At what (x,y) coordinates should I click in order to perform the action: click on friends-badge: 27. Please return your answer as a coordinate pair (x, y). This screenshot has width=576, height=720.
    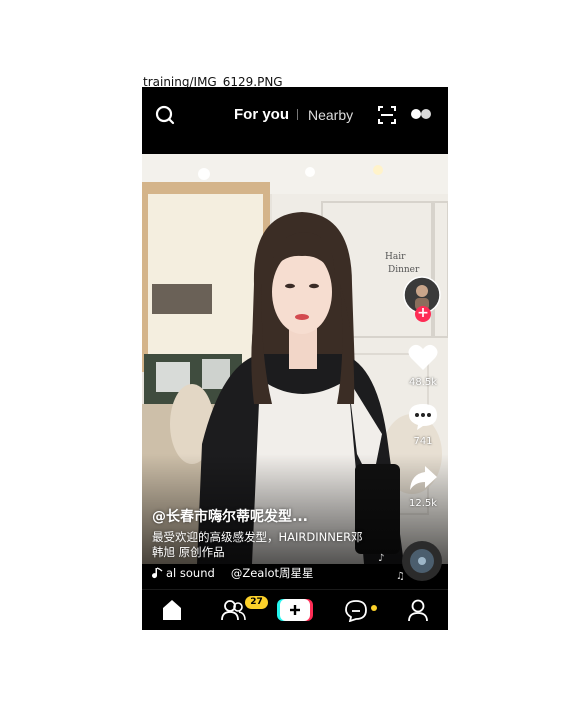
    Looking at the image, I should click on (256, 602).